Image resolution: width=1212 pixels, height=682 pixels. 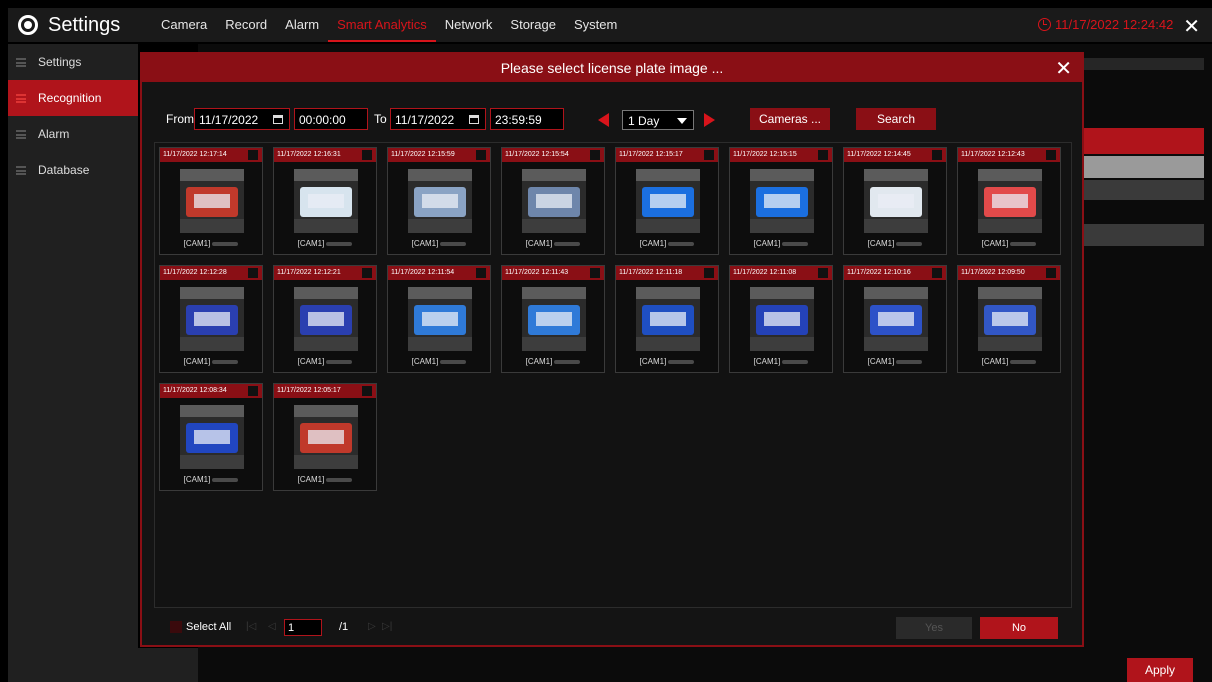 I want to click on result-card: 11/17/2022 12:11:54 [CAM1], so click(x=439, y=319).